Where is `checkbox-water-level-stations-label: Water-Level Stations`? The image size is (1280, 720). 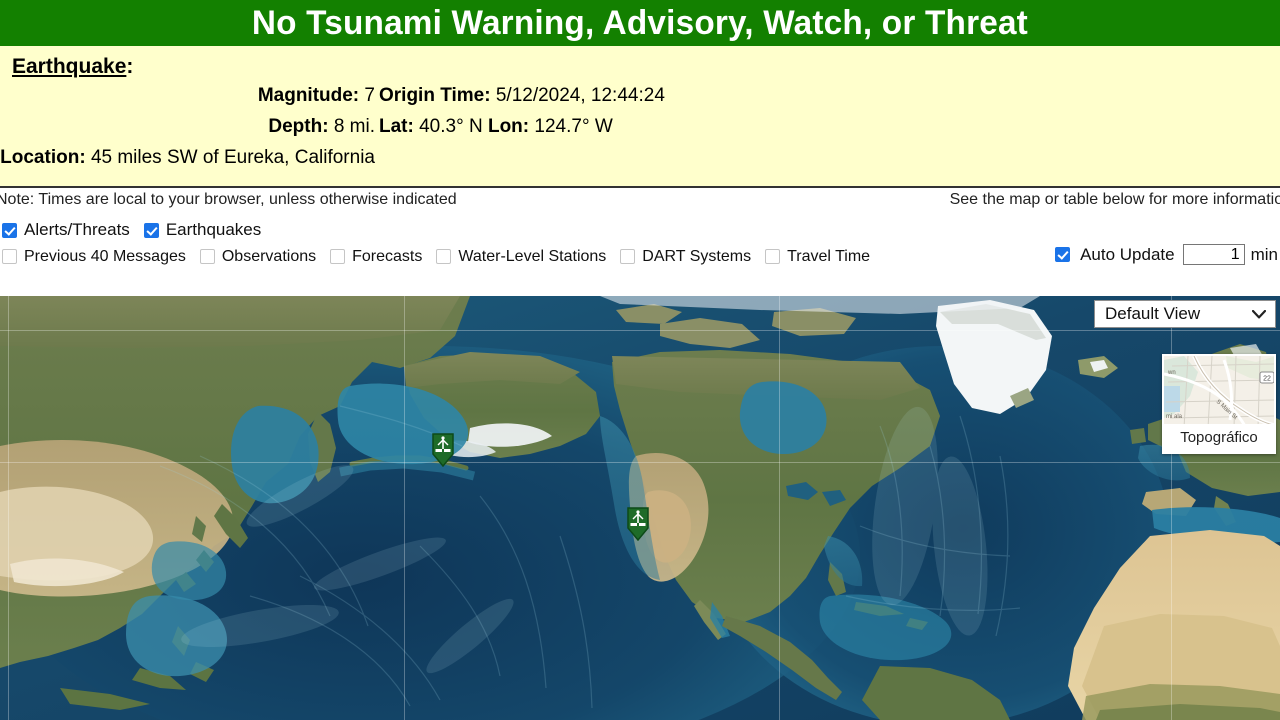 checkbox-water-level-stations-label: Water-Level Stations is located at coordinates (532, 256).